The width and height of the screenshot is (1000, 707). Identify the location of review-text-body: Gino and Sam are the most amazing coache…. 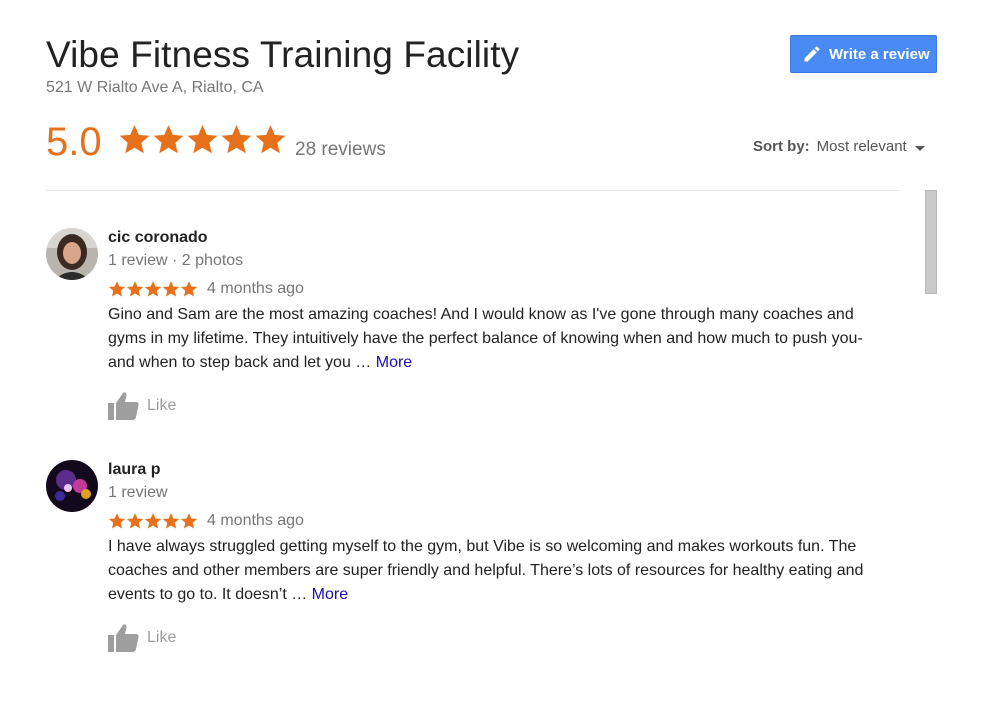
(485, 338).